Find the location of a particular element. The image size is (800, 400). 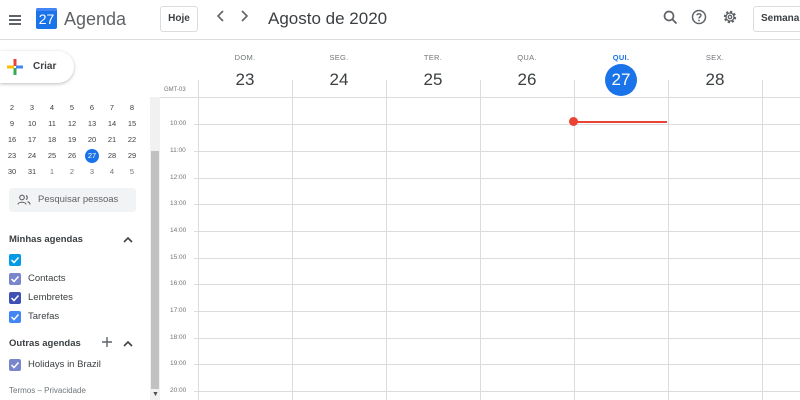

today-button: Hoje is located at coordinates (179, 19).